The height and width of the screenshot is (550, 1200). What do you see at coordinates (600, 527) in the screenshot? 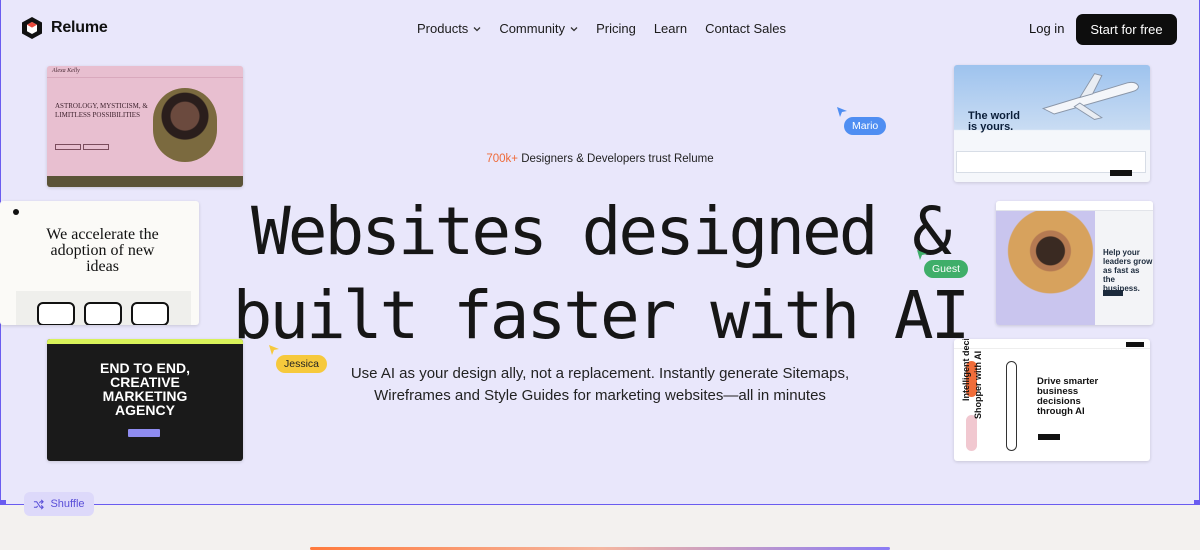
I see `next-section` at bounding box center [600, 527].